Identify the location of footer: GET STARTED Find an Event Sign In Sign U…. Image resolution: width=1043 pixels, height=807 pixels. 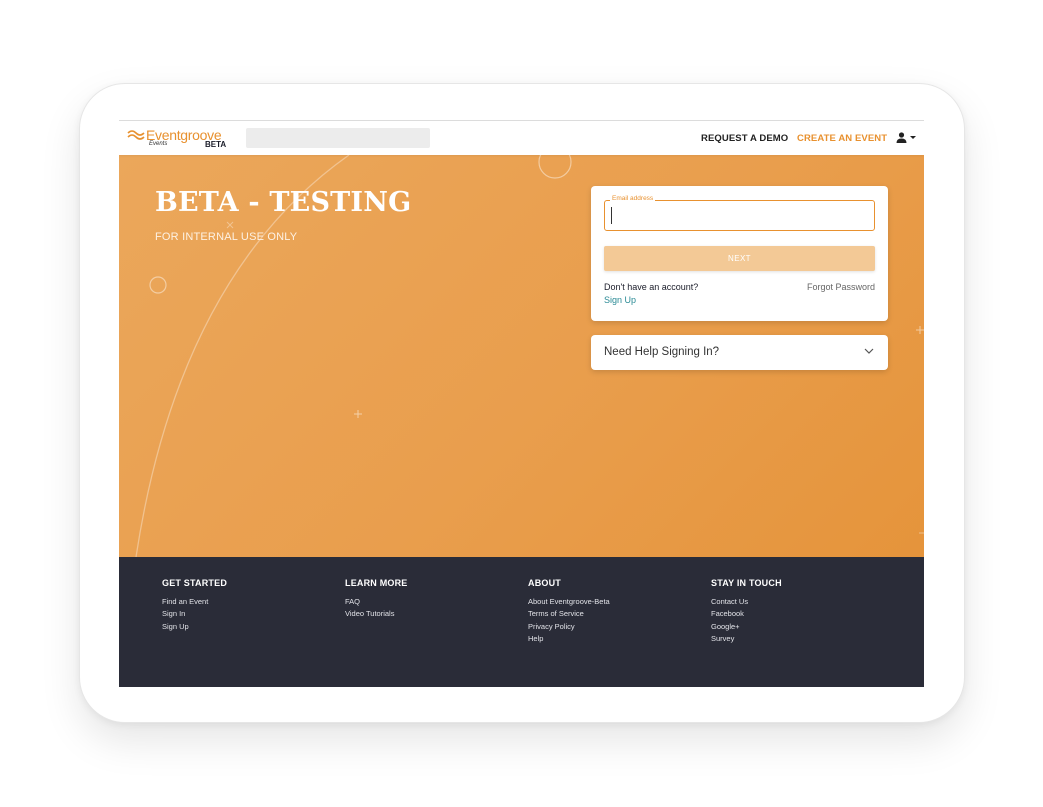
(521, 622).